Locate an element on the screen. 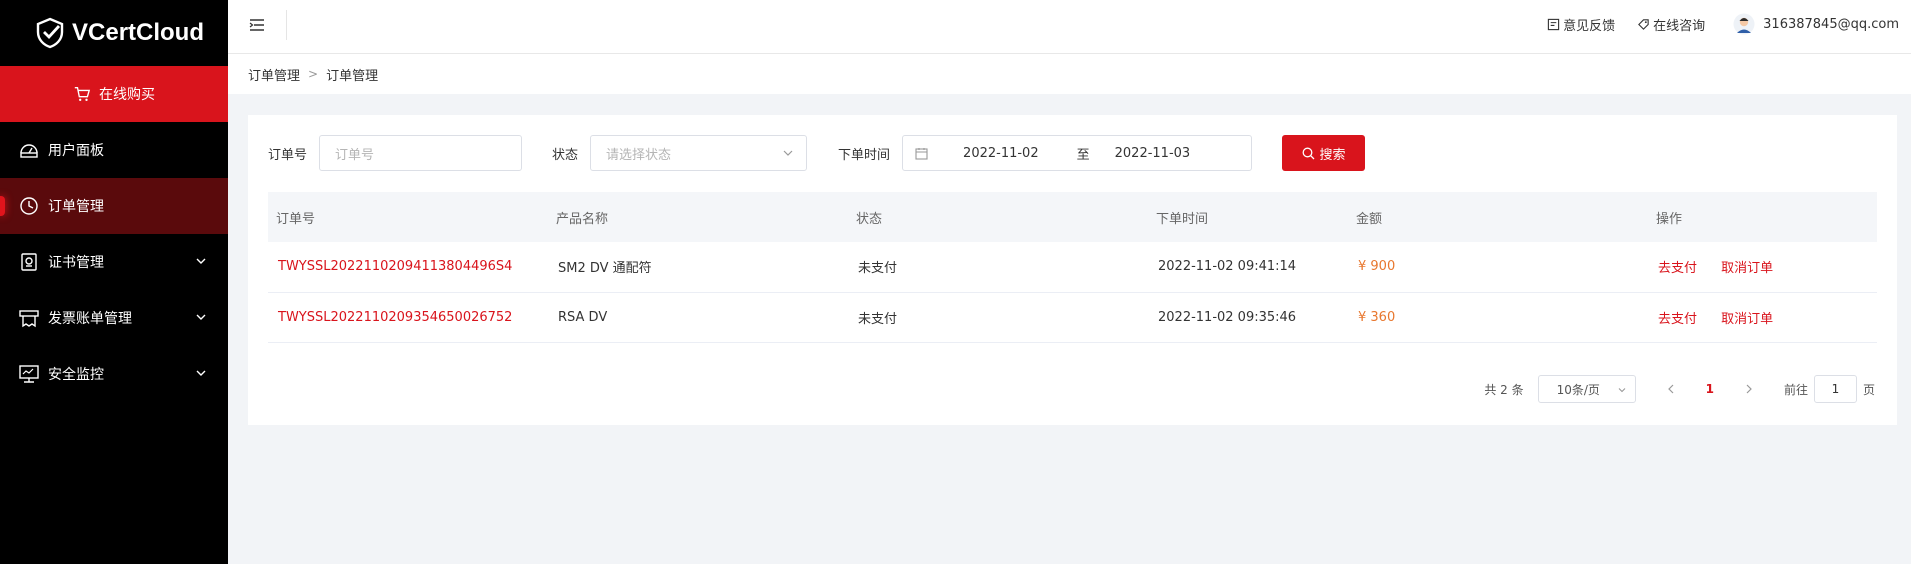 The image size is (1911, 564). order-icon is located at coordinates (29, 206).